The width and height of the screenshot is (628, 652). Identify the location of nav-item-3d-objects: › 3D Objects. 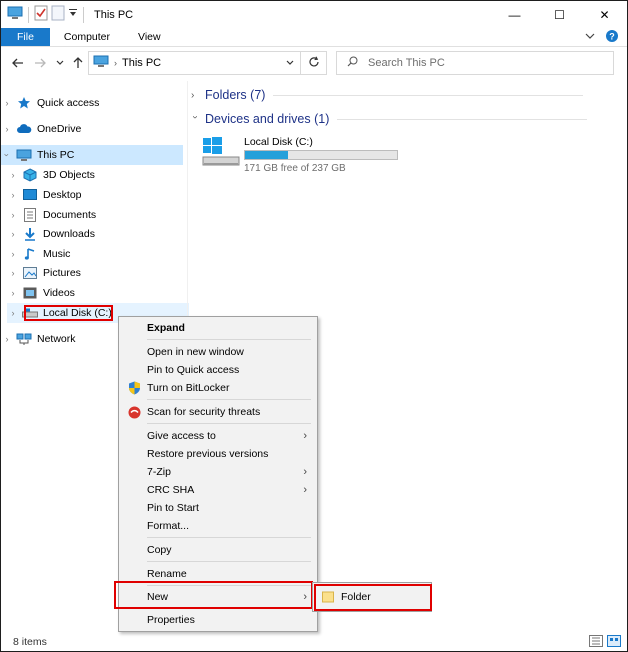
(98, 175).